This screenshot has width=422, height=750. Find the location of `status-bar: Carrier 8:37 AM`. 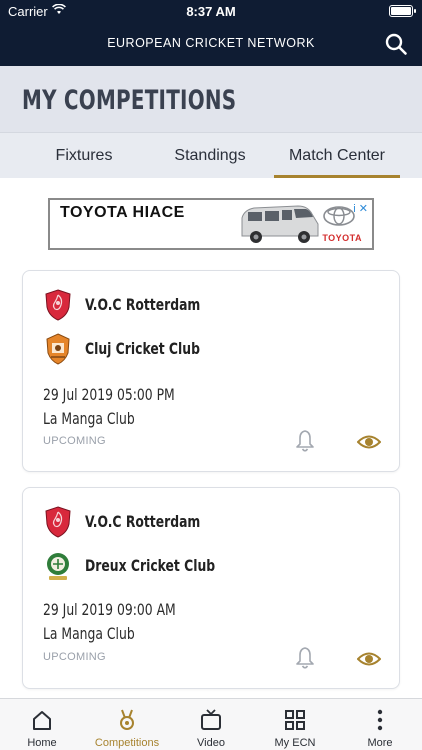

status-bar: Carrier 8:37 AM is located at coordinates (211, 11).